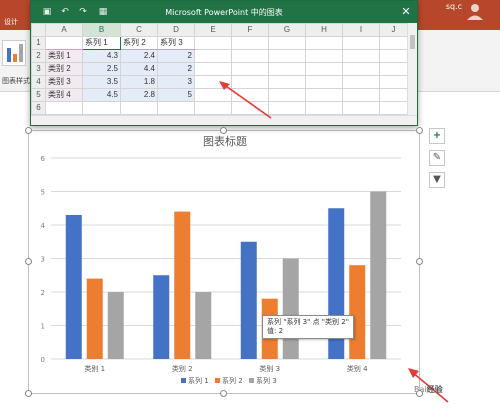  I want to click on chart-filters-button: ▼, so click(437, 180).